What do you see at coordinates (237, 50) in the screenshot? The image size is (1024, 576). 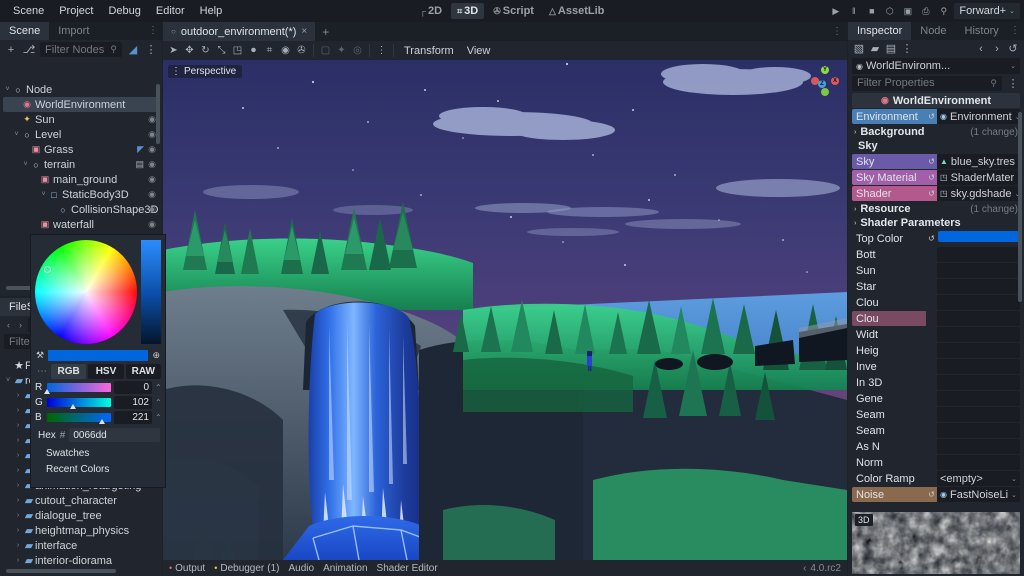 I see `list-select-tool: ◳` at bounding box center [237, 50].